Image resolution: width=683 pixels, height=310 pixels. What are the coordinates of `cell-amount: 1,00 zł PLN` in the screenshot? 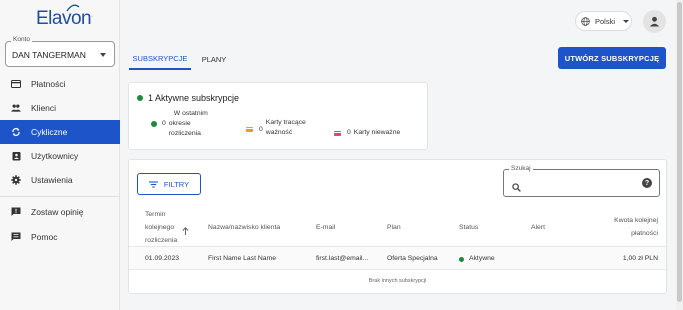 It's located at (640, 258).